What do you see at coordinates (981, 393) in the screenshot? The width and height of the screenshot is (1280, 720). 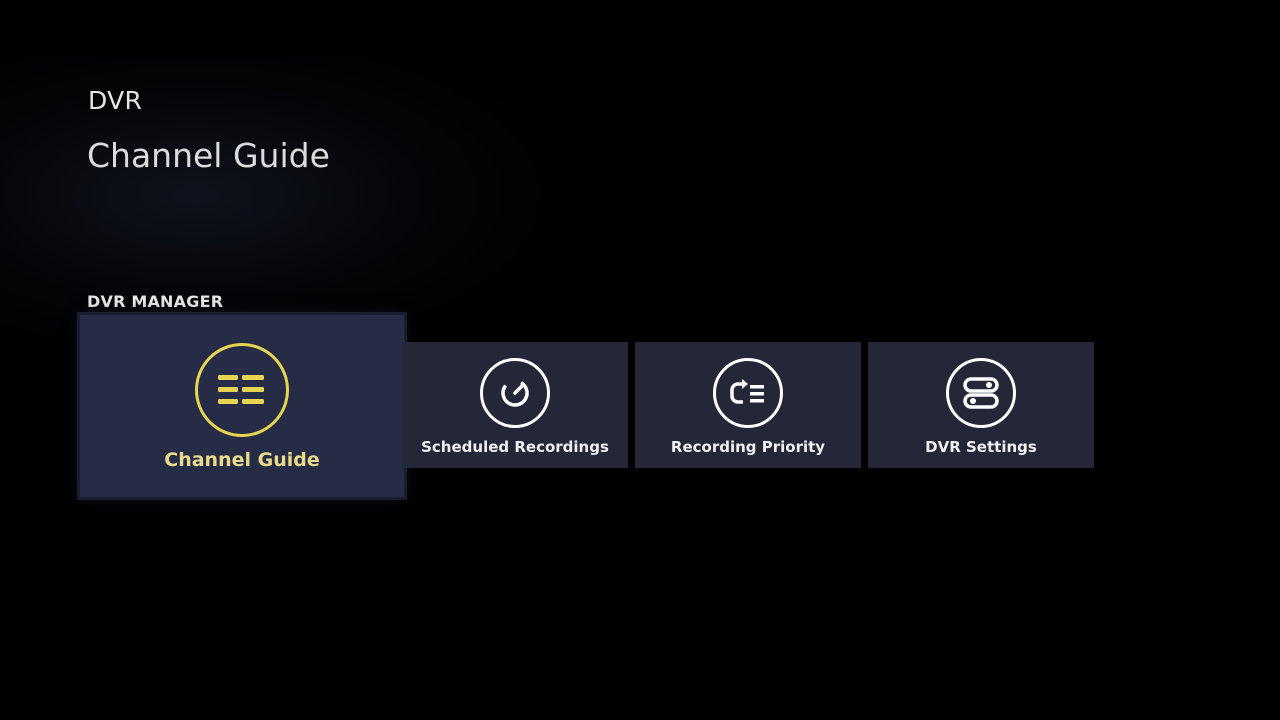 I see `toggle-settings-icon` at bounding box center [981, 393].